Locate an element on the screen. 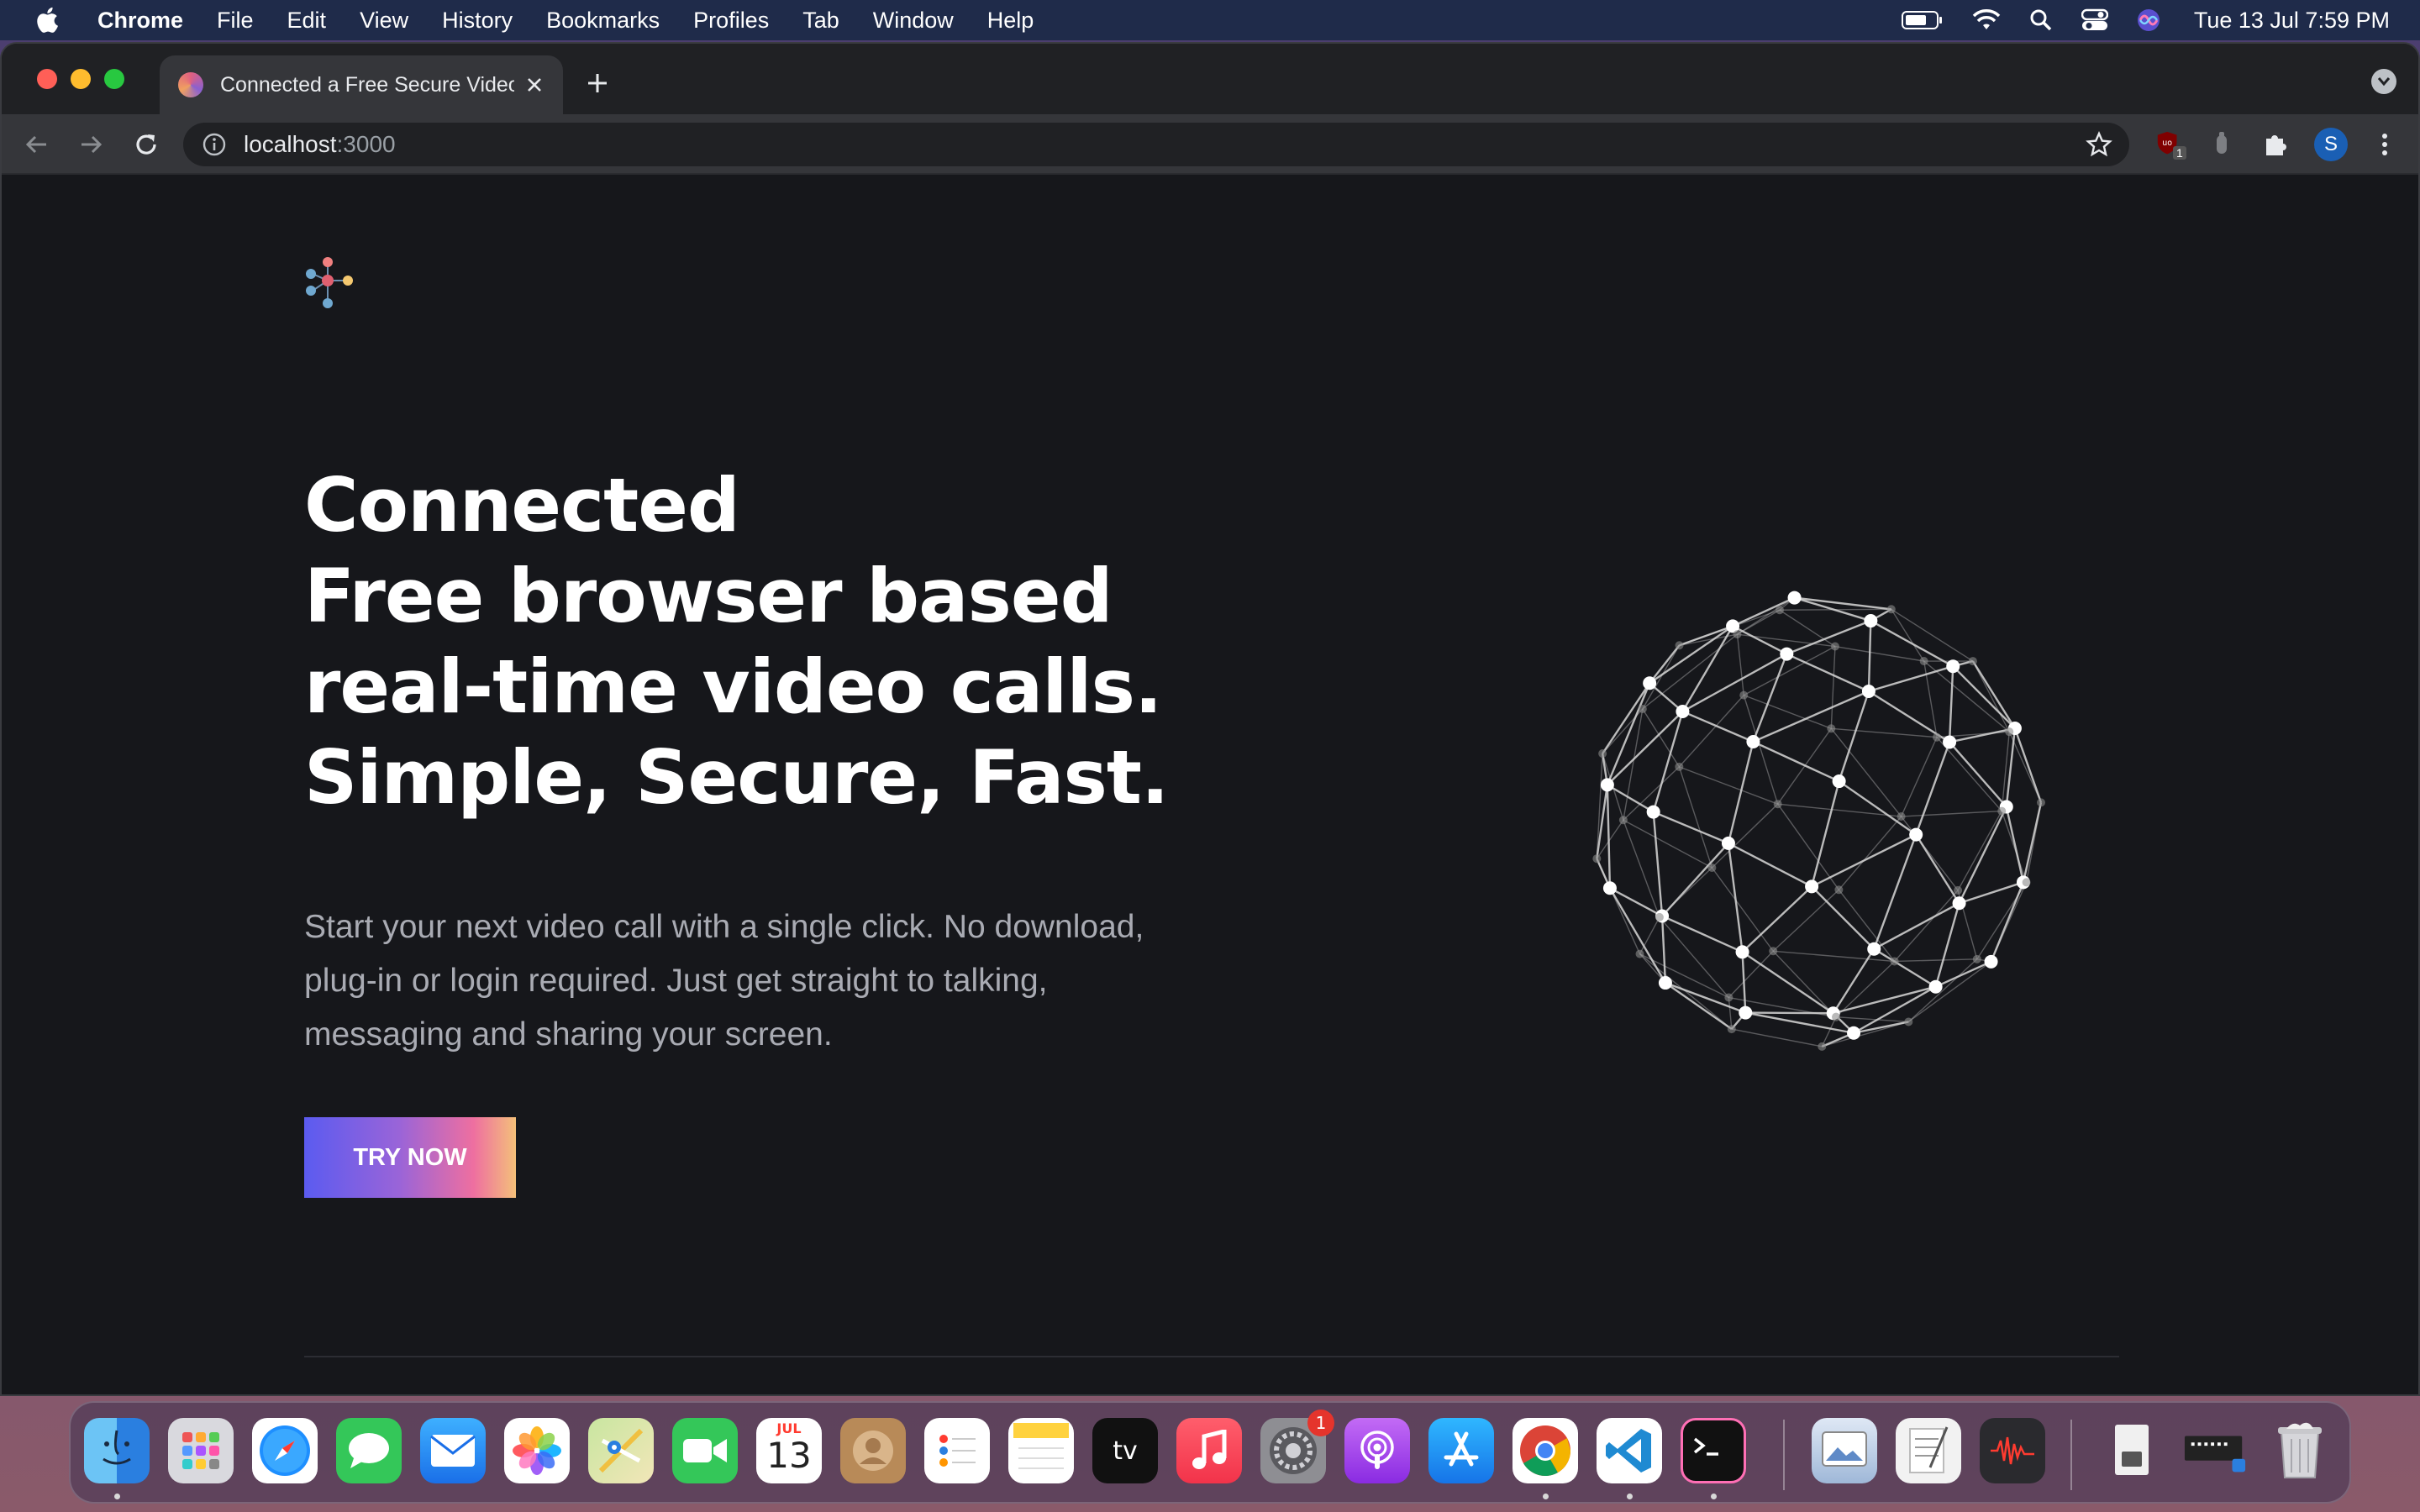 Image resolution: width=2420 pixels, height=1512 pixels. trash-icon is located at coordinates (2300, 1450).